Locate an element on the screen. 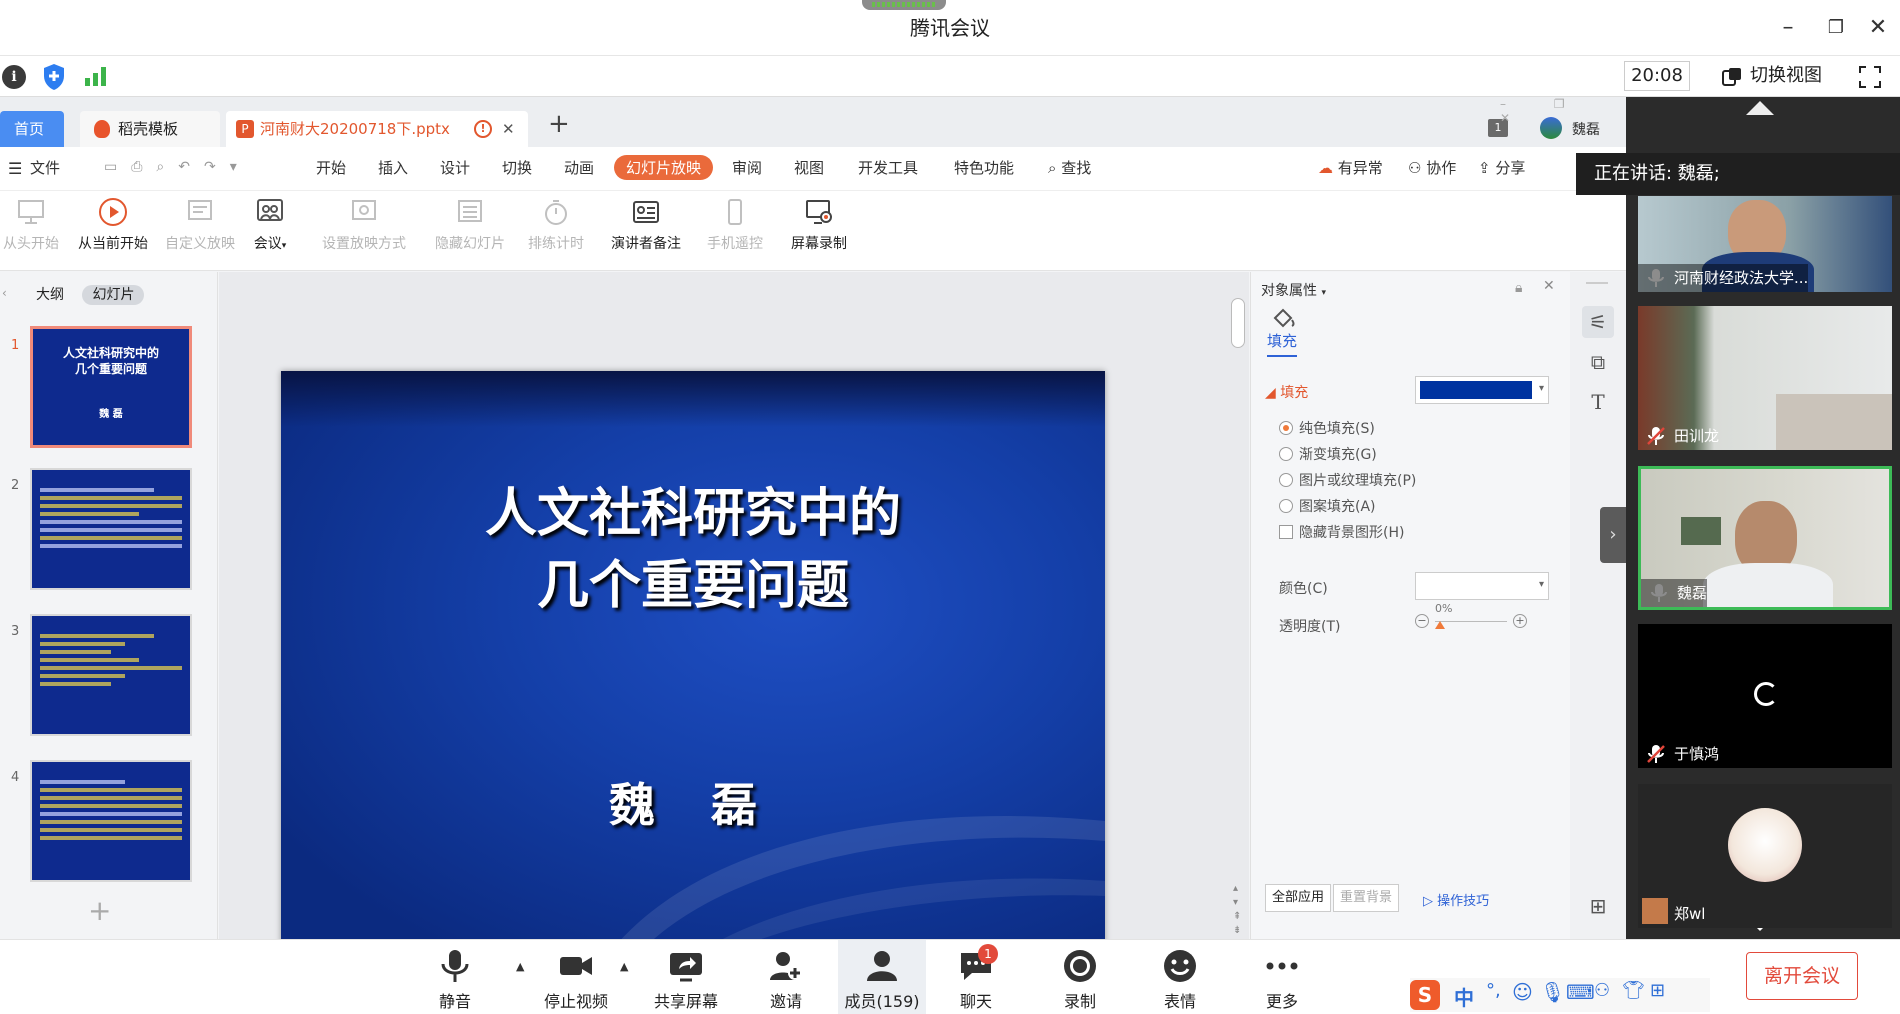 This screenshot has height=1014, width=1900. menu-design: 设计 is located at coordinates (455, 167).